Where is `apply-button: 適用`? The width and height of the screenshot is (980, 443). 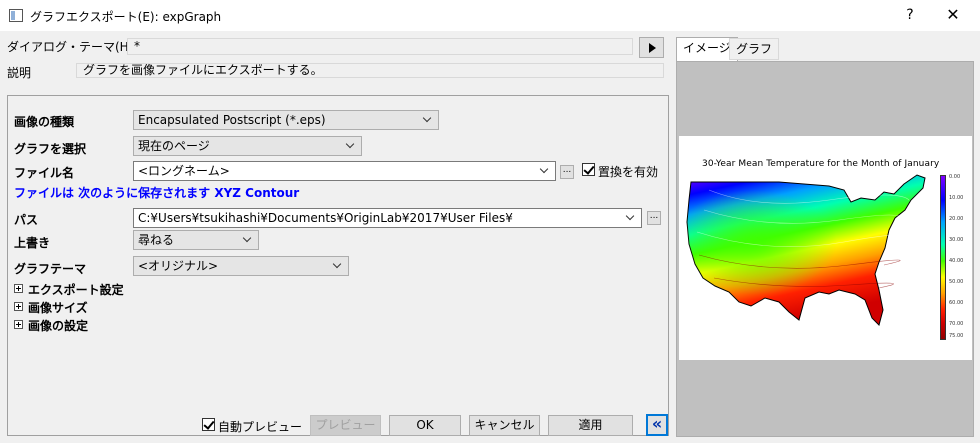
apply-button: 適用 is located at coordinates (590, 425).